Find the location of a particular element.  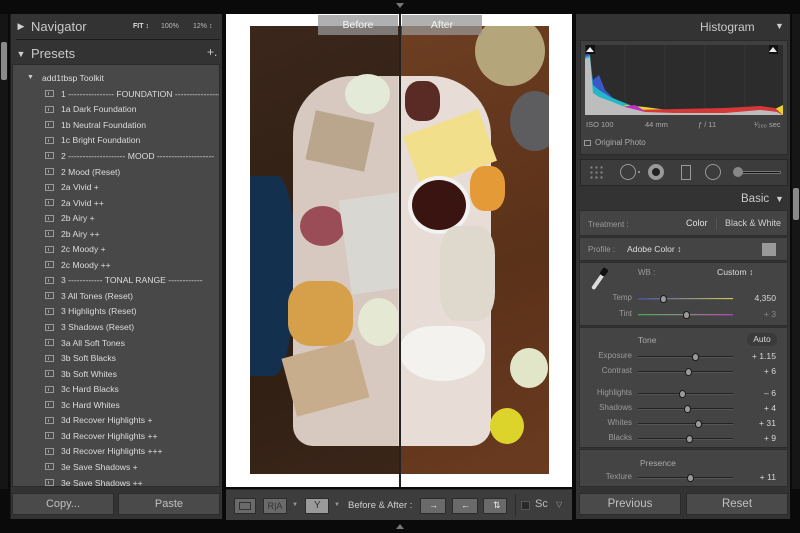

preset-item: 3 ------------ TONAL RANGE ------------ is located at coordinates (124, 281).